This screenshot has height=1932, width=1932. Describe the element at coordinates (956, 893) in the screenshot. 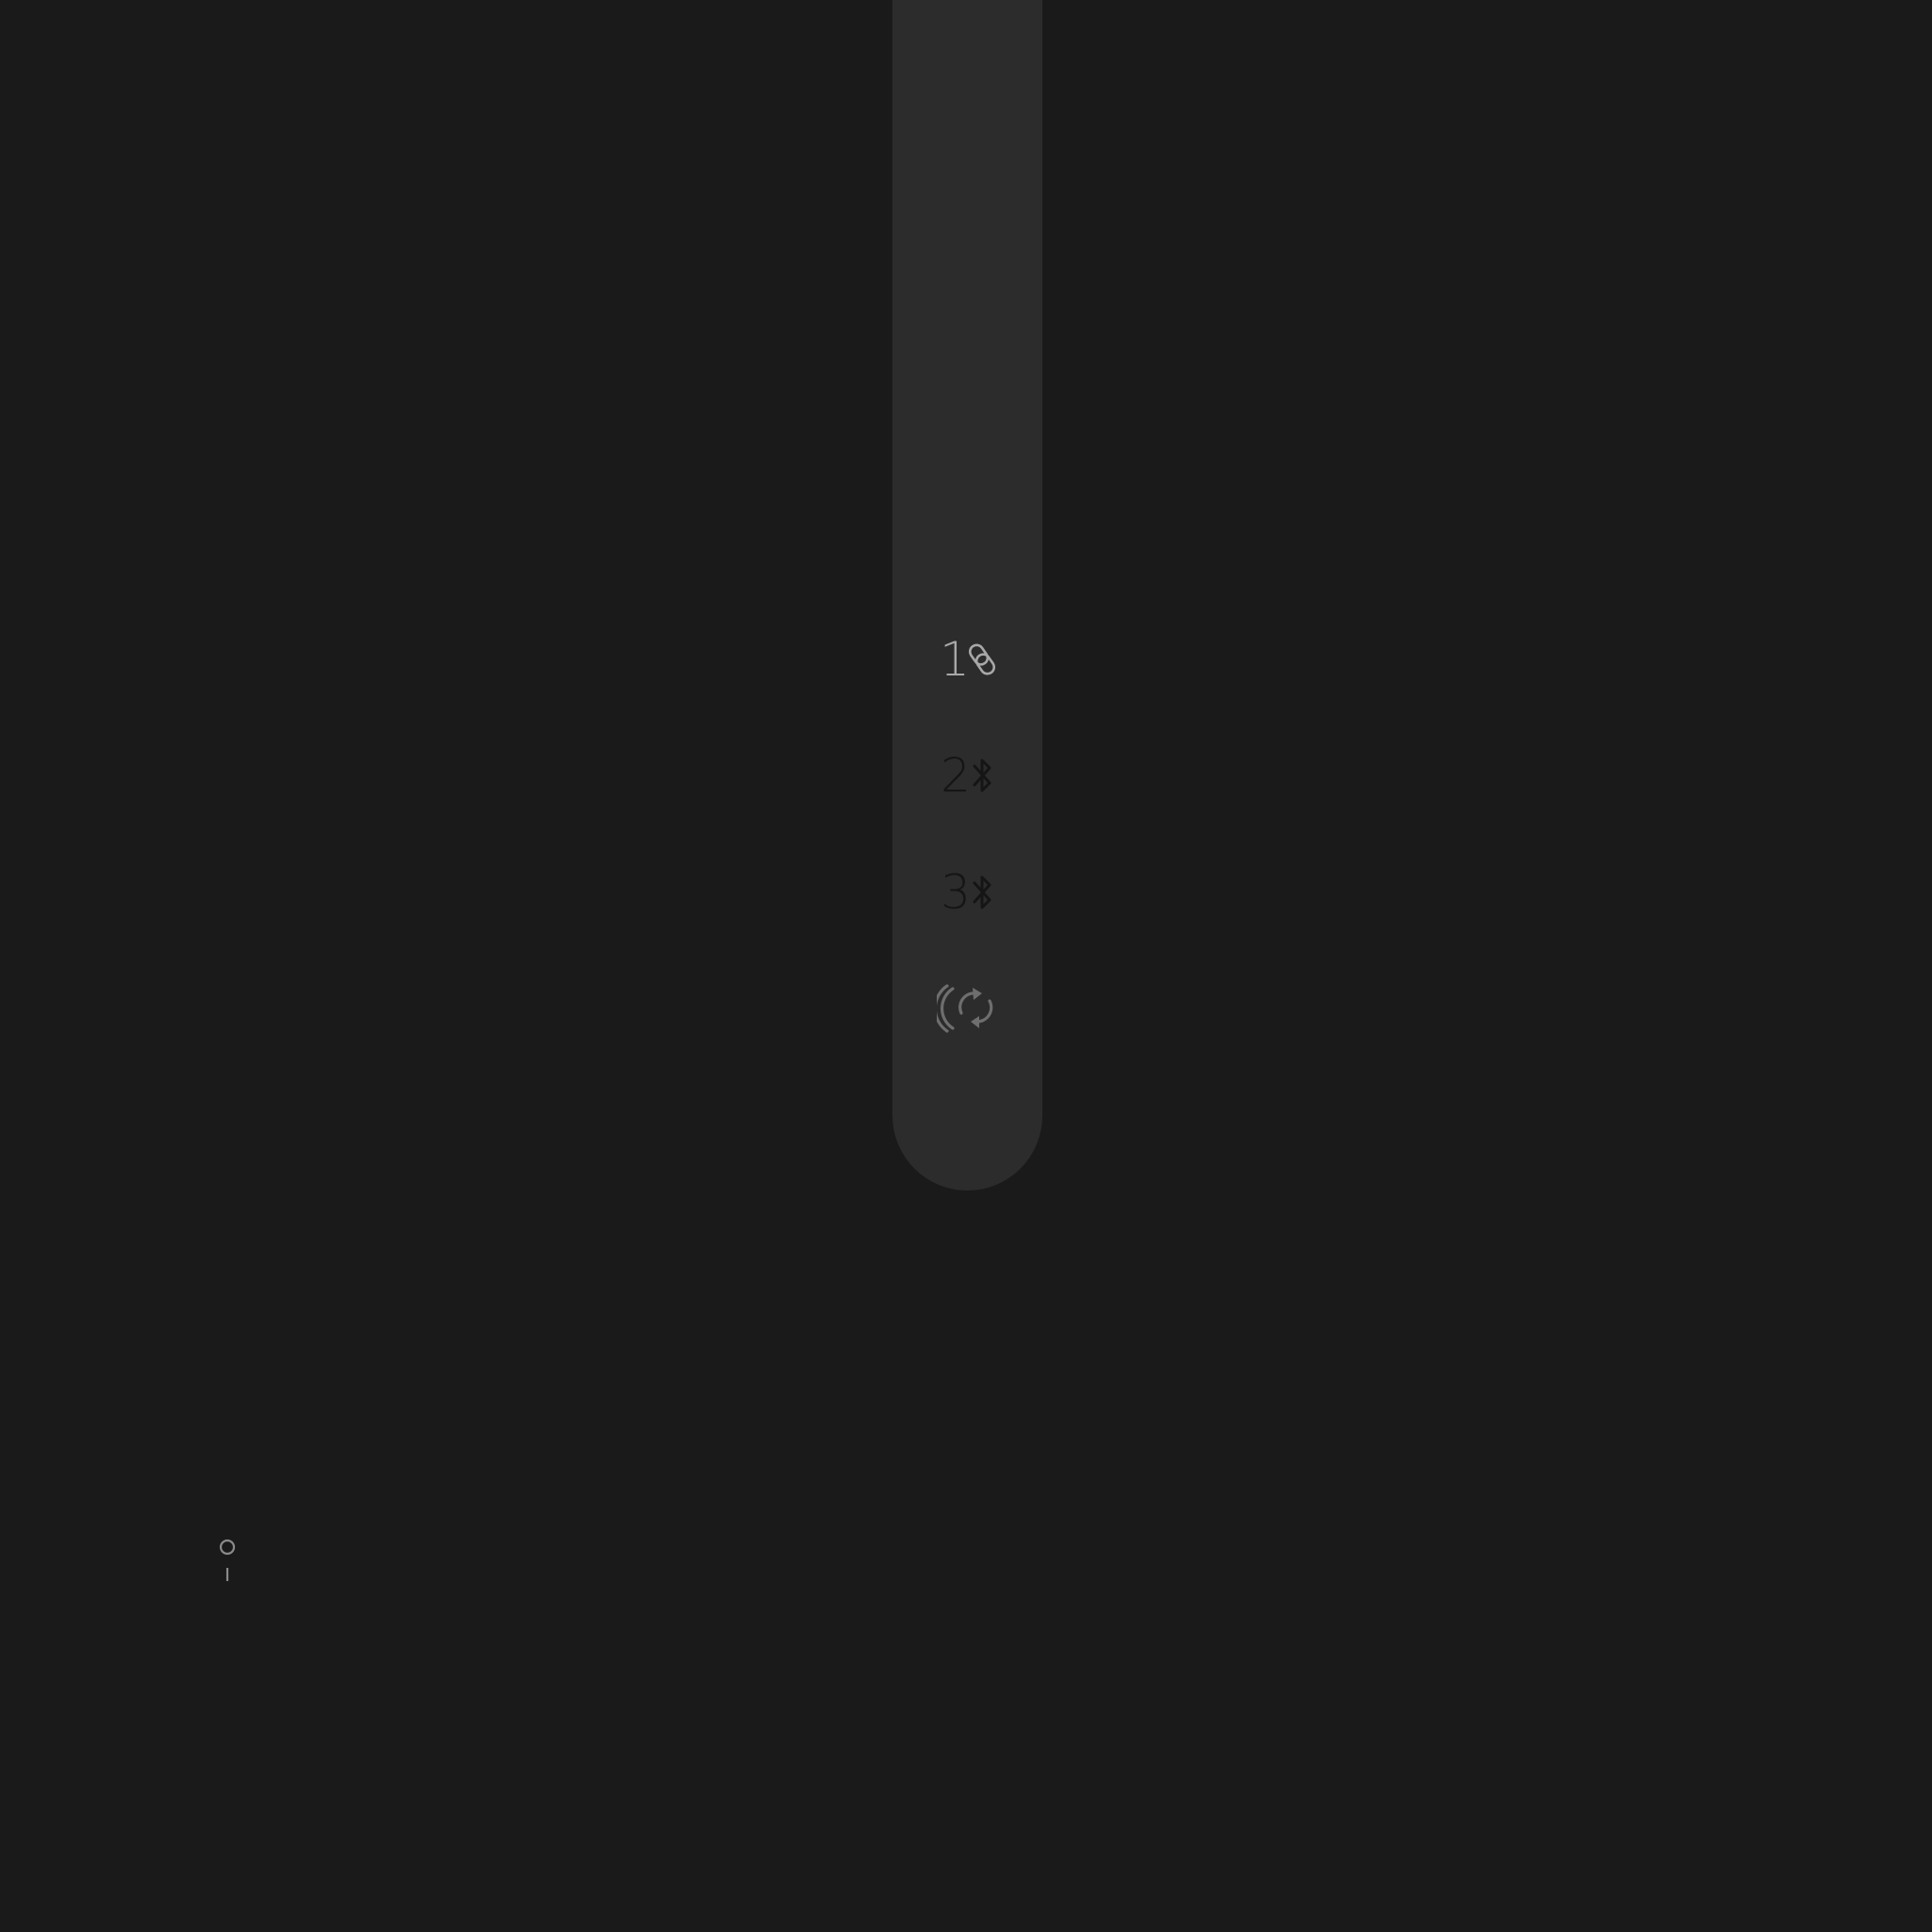

I see `channel-3-number: 3` at that location.